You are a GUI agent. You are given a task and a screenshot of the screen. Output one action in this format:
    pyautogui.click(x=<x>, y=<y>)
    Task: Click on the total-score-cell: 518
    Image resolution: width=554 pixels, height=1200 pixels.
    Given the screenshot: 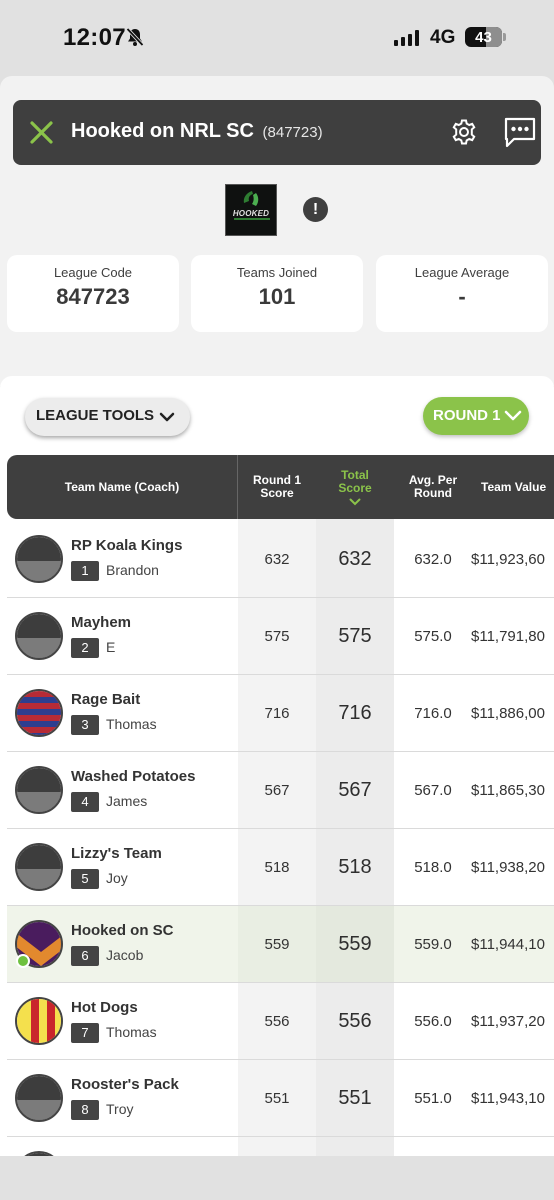 What is the action you would take?
    pyautogui.click(x=355, y=867)
    